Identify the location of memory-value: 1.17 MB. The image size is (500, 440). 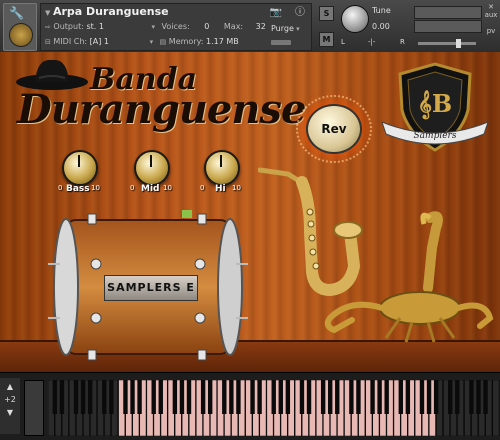
(222, 41).